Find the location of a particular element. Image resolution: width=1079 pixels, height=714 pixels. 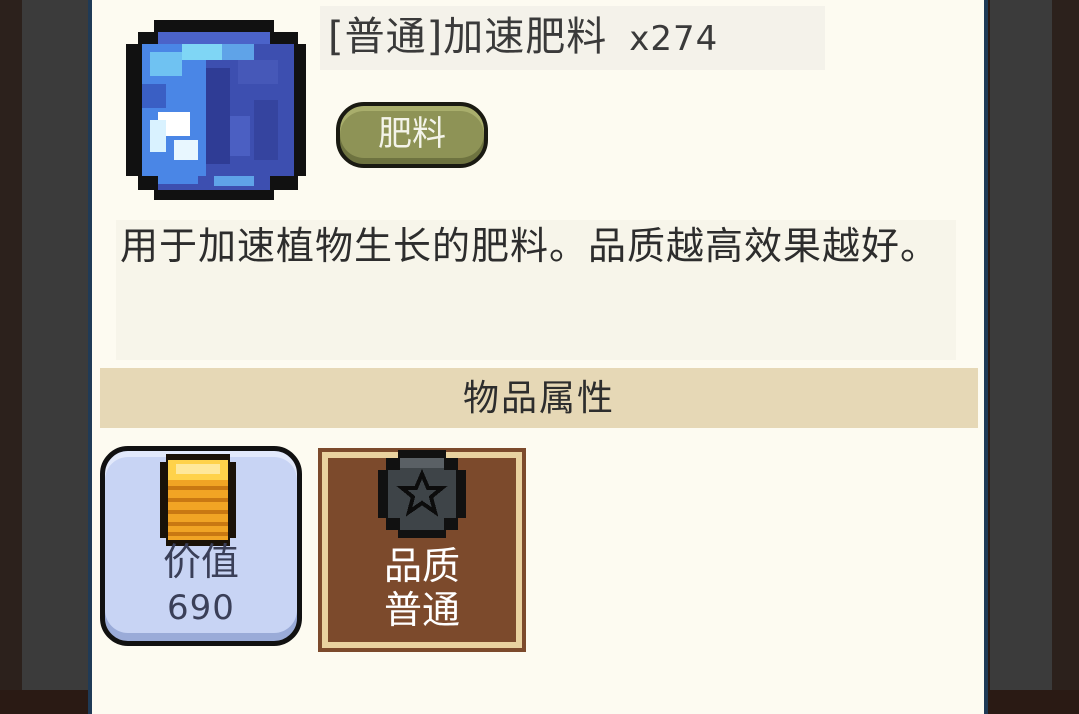

item-count: x274 is located at coordinates (674, 39).